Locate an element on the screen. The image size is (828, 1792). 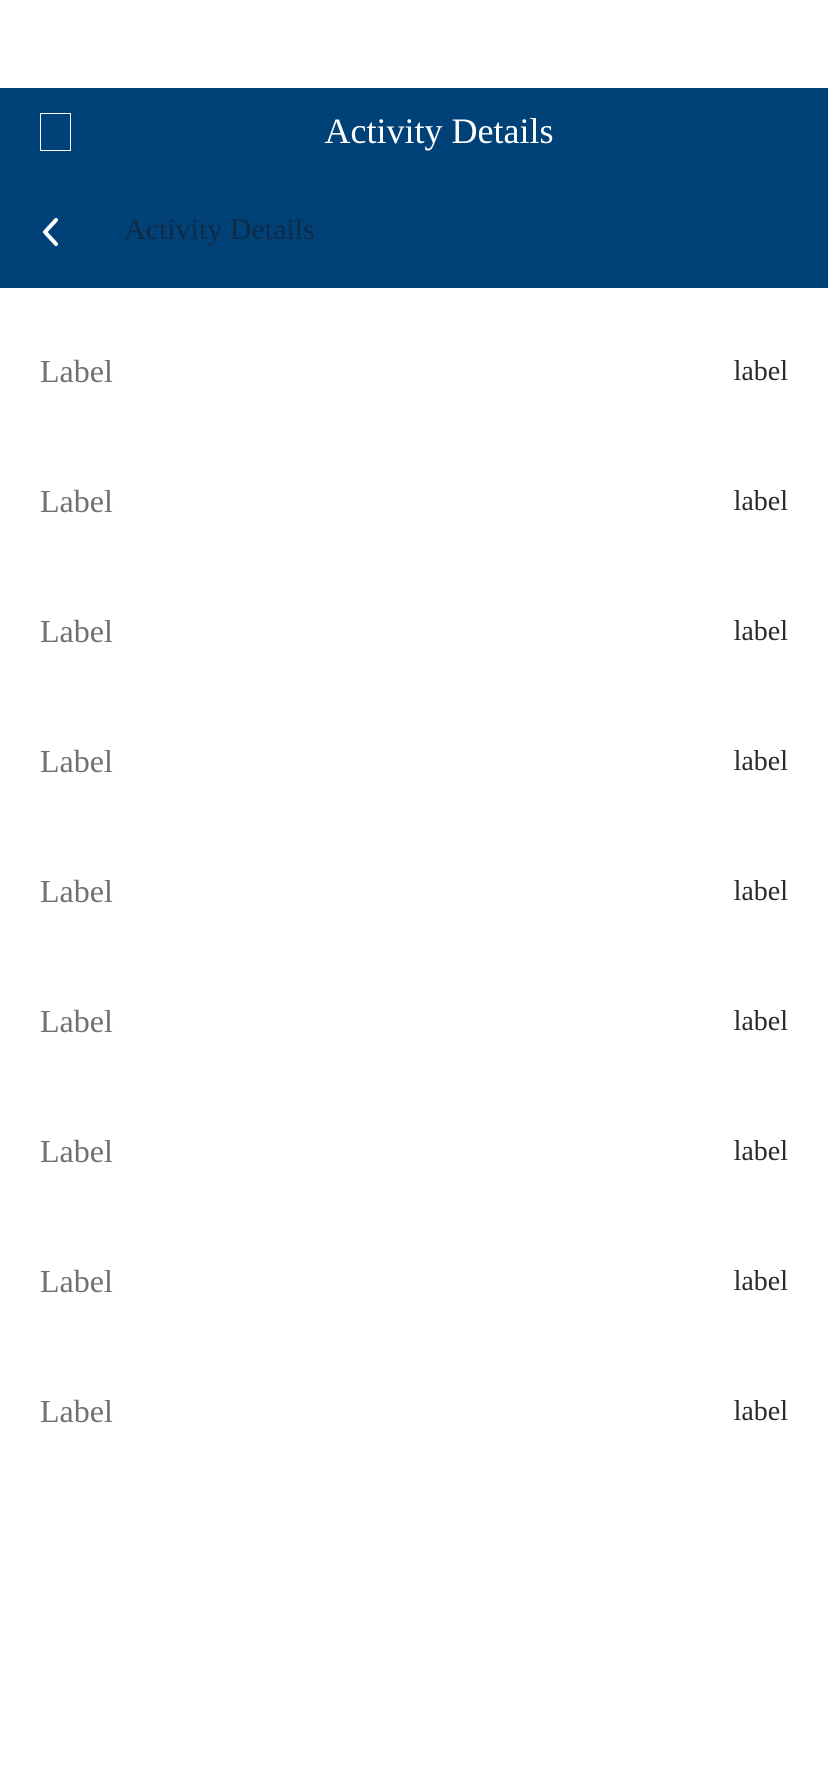
status-bar is located at coordinates (414, 44).